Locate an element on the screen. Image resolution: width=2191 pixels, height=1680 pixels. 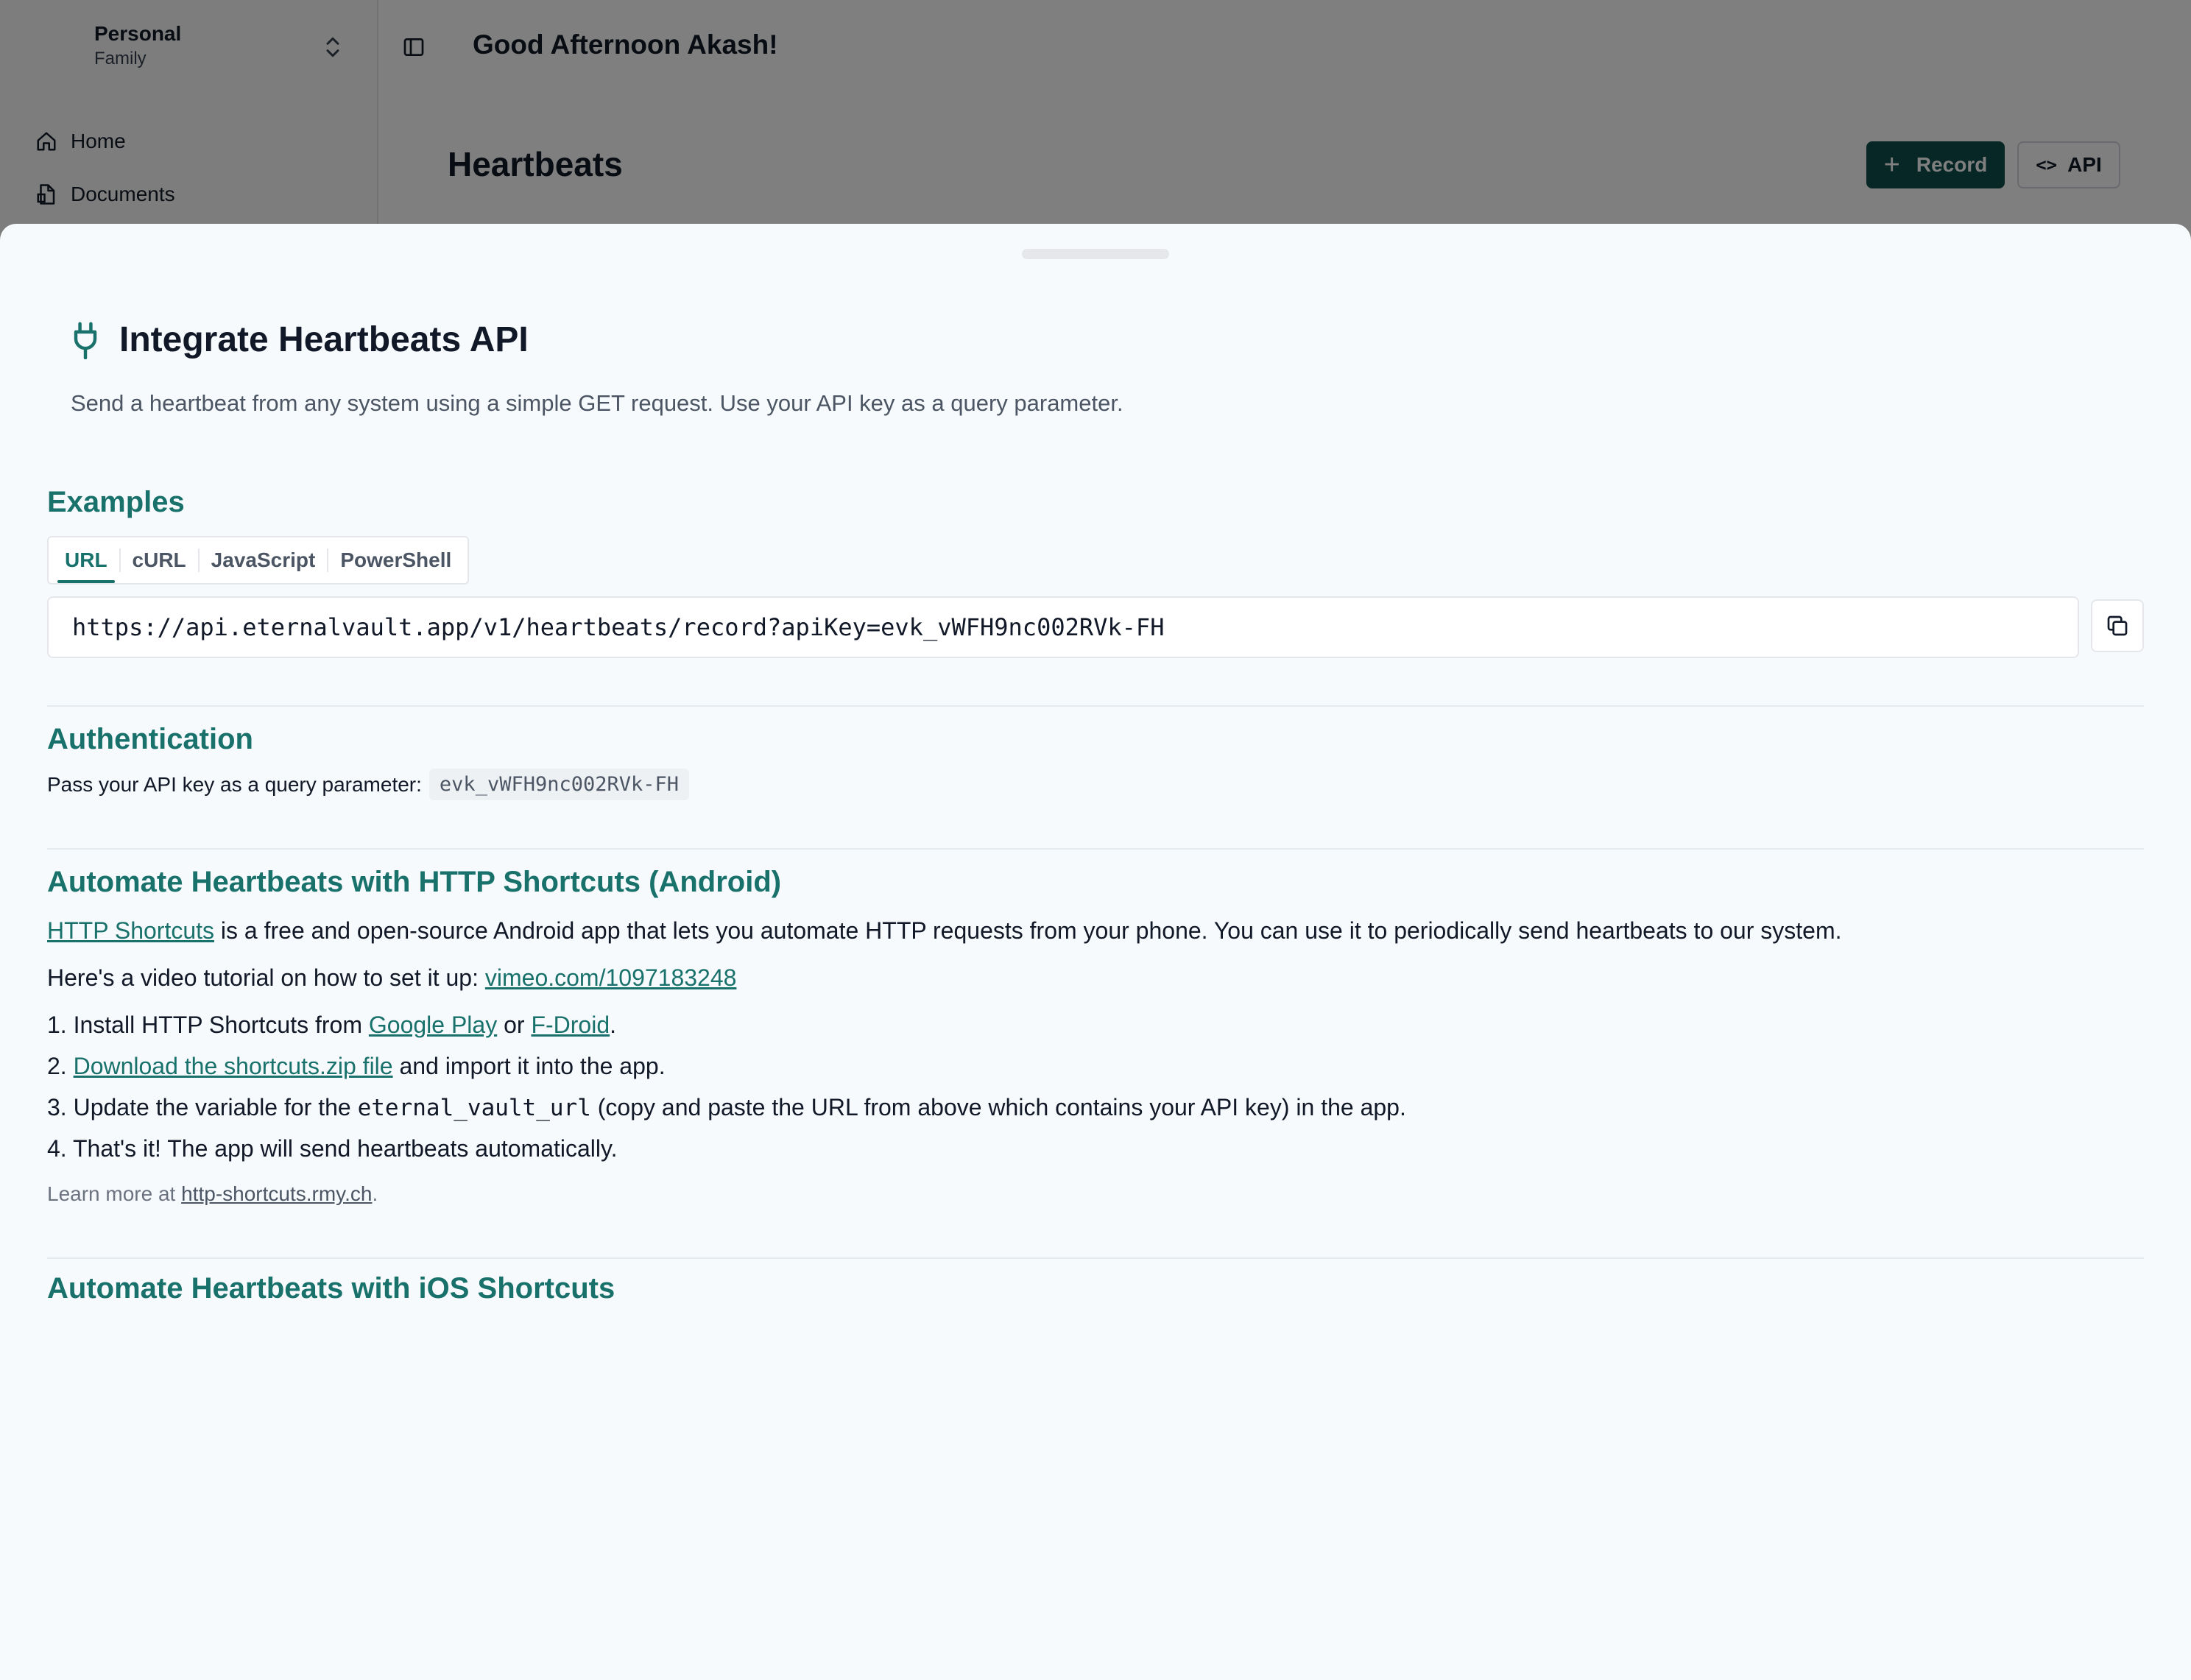
learn-more-line: Learn more at http-shortcuts.rmy.ch. is located at coordinates (212, 1194).